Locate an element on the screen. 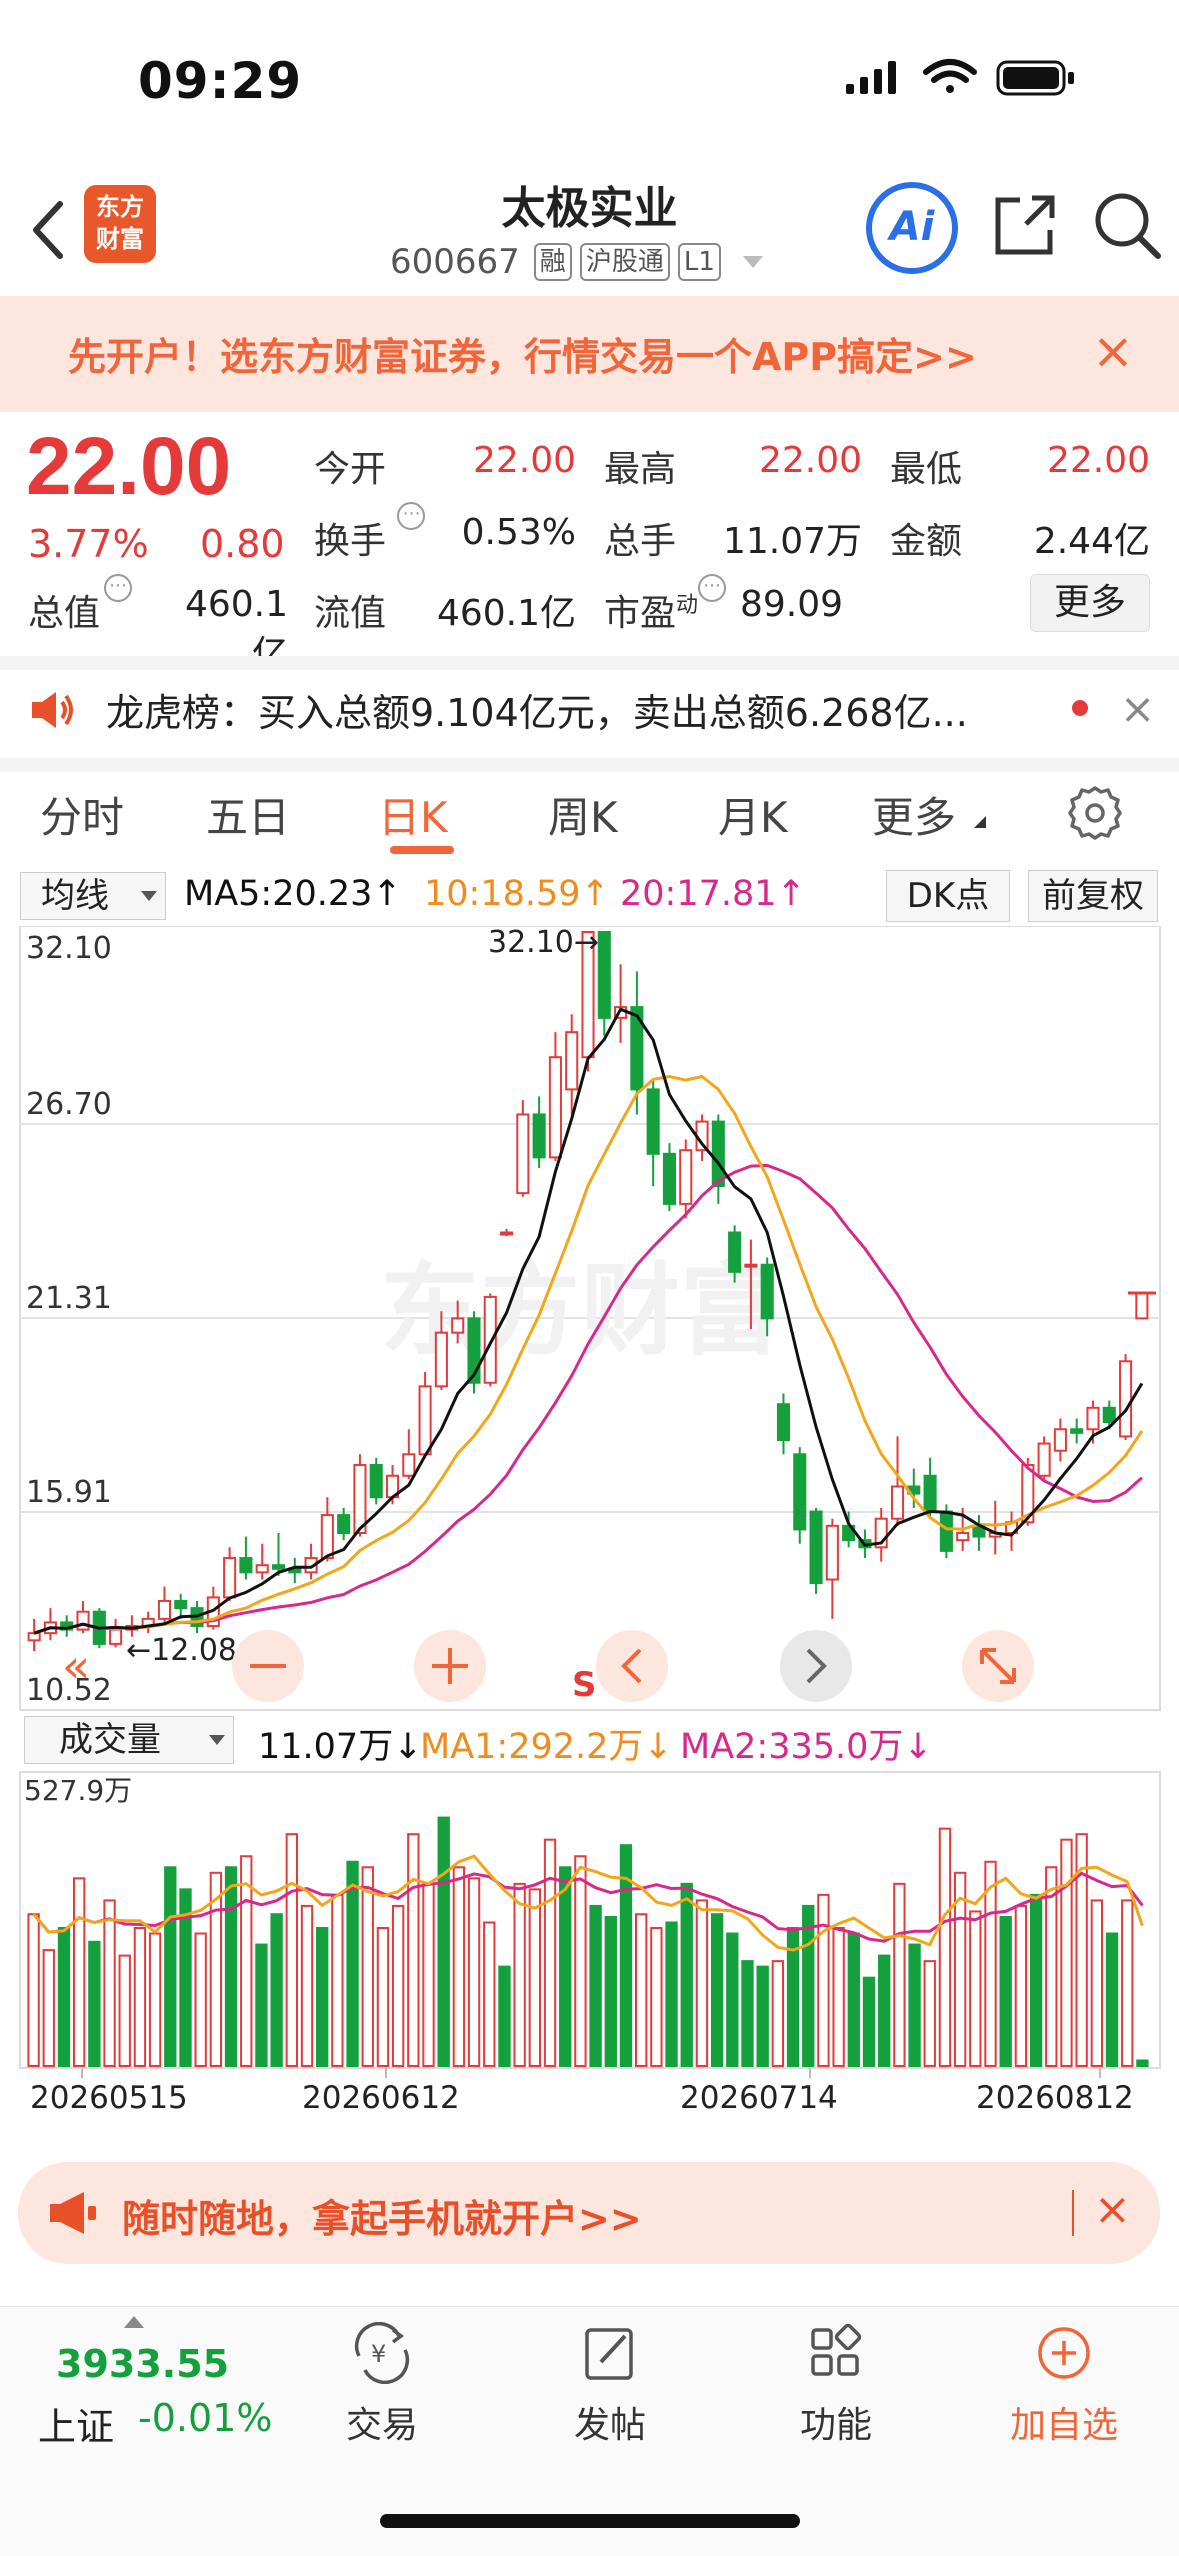 This screenshot has width=1179, height=2556. date-label-1: 20260515 is located at coordinates (109, 2098).